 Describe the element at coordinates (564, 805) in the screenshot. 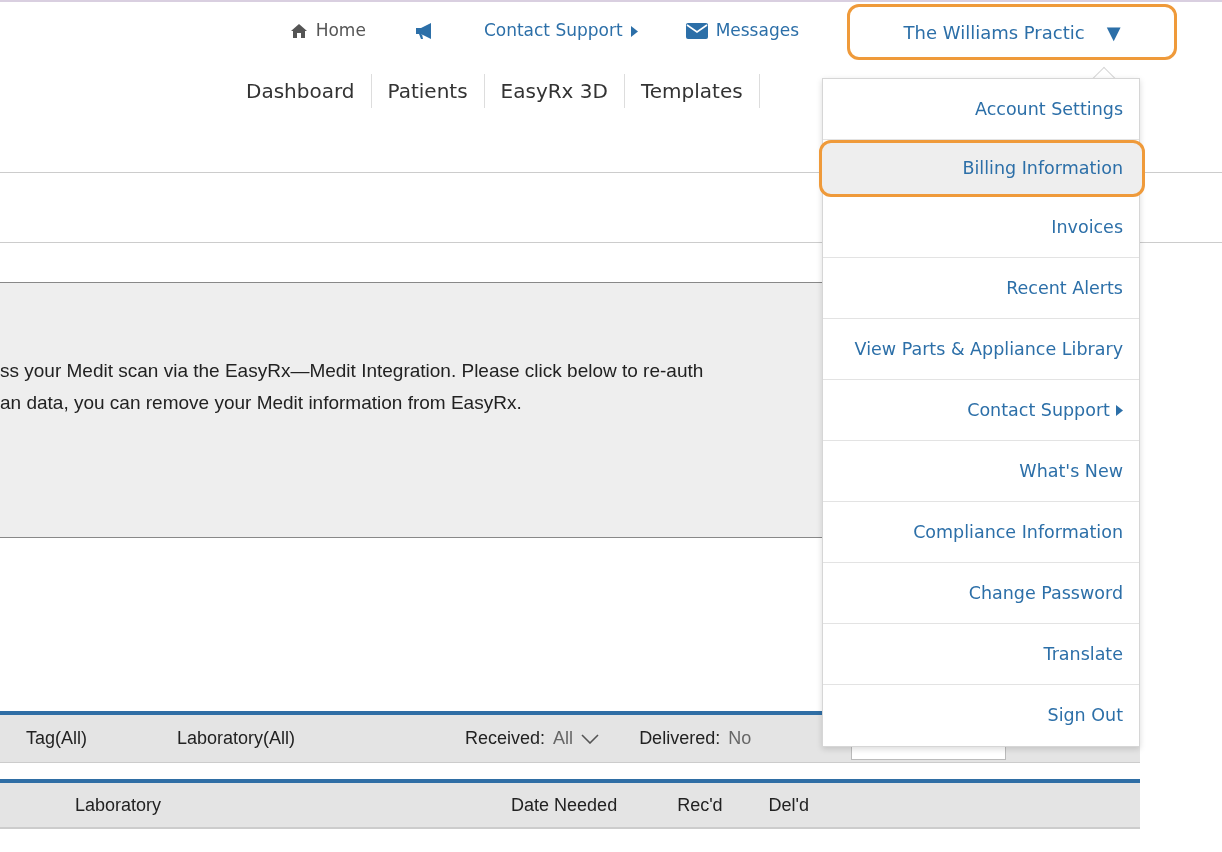

I see `column-header: Date Needed` at that location.